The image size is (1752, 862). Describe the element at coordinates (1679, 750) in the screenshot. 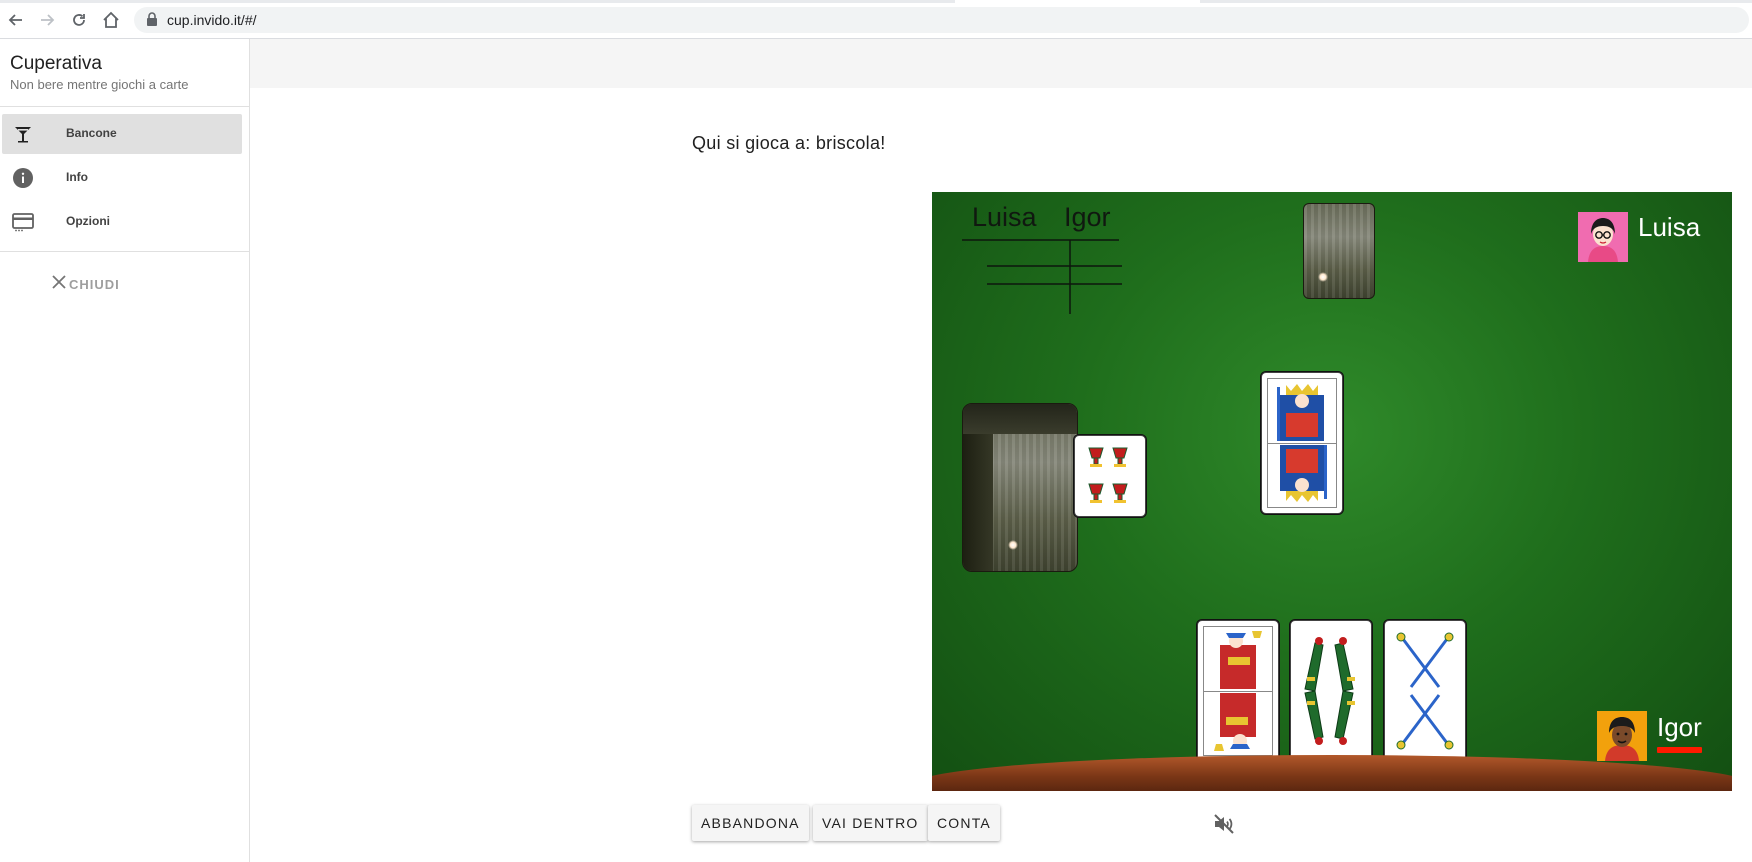

I see `turn-indicator` at that location.